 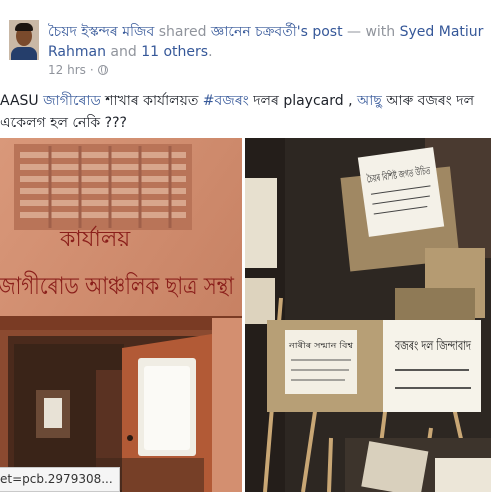 I want to click on timestamp-link: 12 hrs, so click(x=67, y=70).